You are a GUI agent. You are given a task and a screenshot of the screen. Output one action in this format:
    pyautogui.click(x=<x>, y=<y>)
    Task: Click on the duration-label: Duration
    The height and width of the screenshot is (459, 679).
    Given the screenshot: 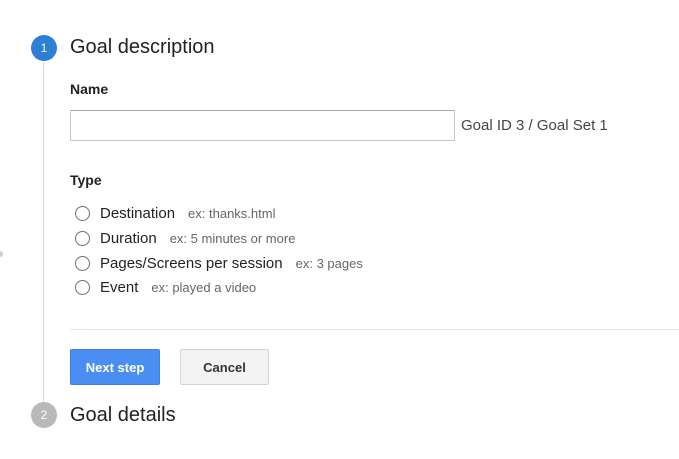 What is the action you would take?
    pyautogui.click(x=128, y=238)
    